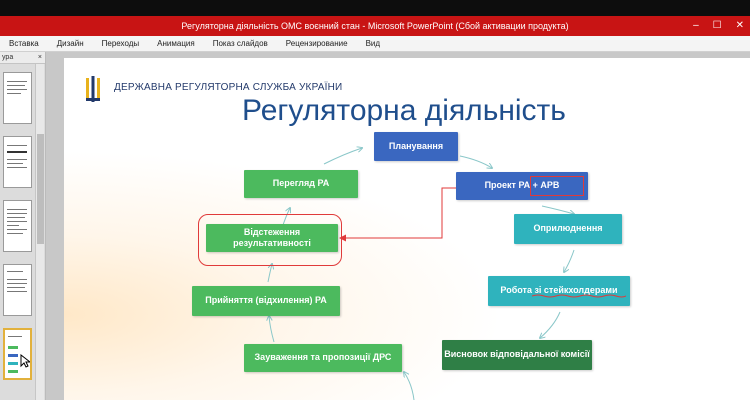 The height and width of the screenshot is (400, 750). I want to click on slides-pane: ура ×, so click(23, 226).